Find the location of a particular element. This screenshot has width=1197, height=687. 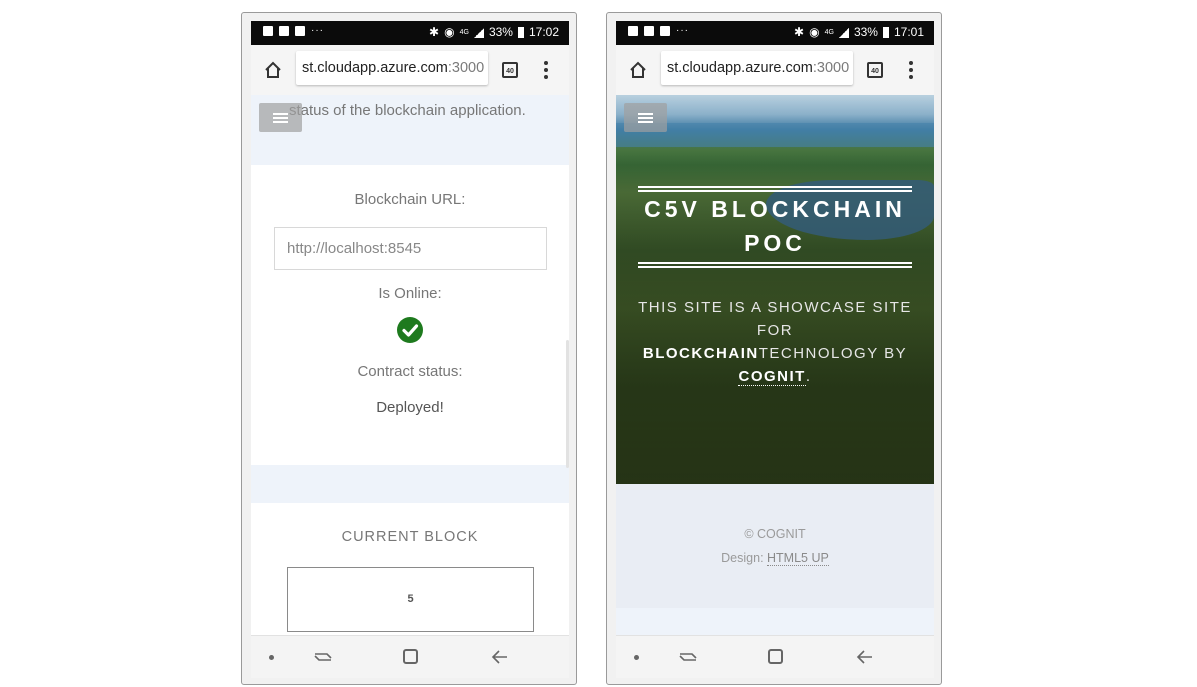

check-icon is located at coordinates (410, 330).